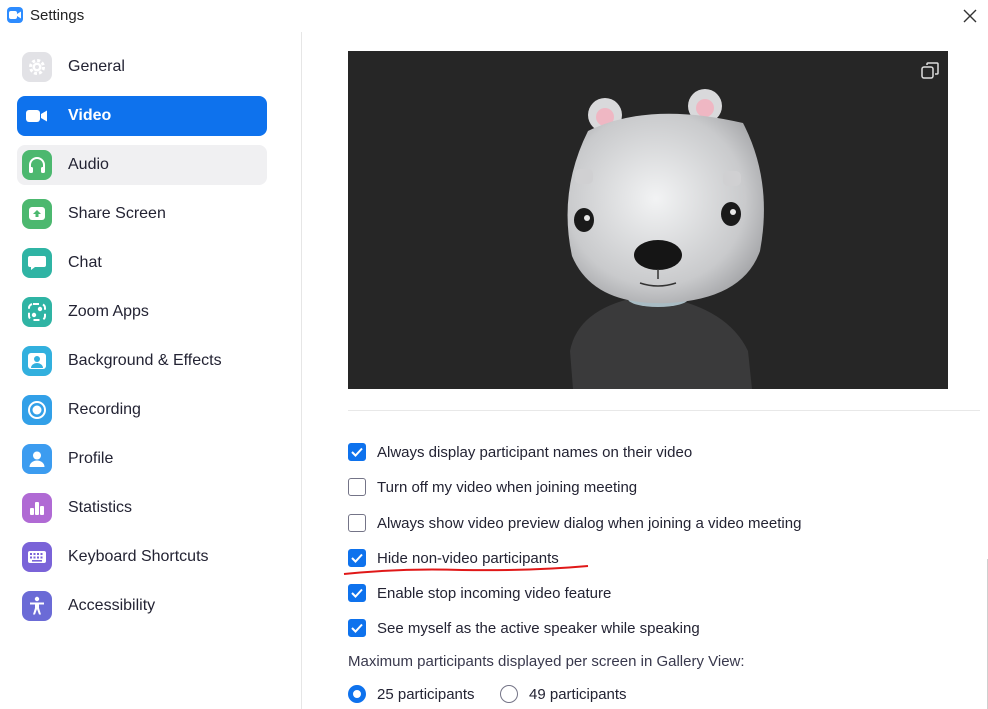 This screenshot has height=709, width=988. Describe the element at coordinates (142, 410) in the screenshot. I see `sidebar-item-recording: Recording` at that location.